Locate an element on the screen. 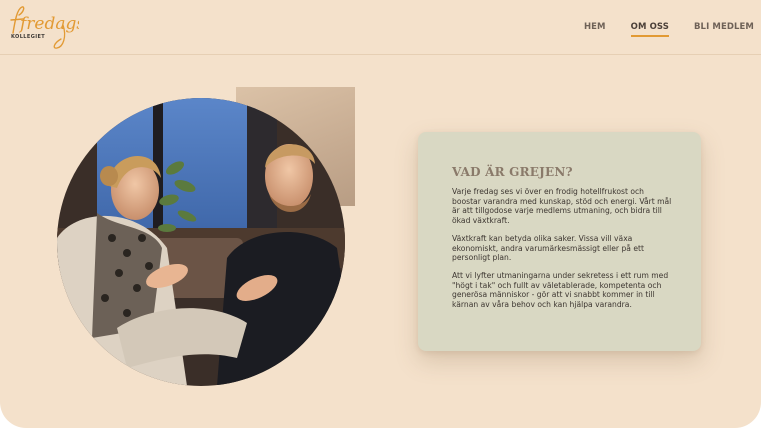 The height and width of the screenshot is (428, 761). logo-subtitle: KOLLEGIET is located at coordinates (28, 37).